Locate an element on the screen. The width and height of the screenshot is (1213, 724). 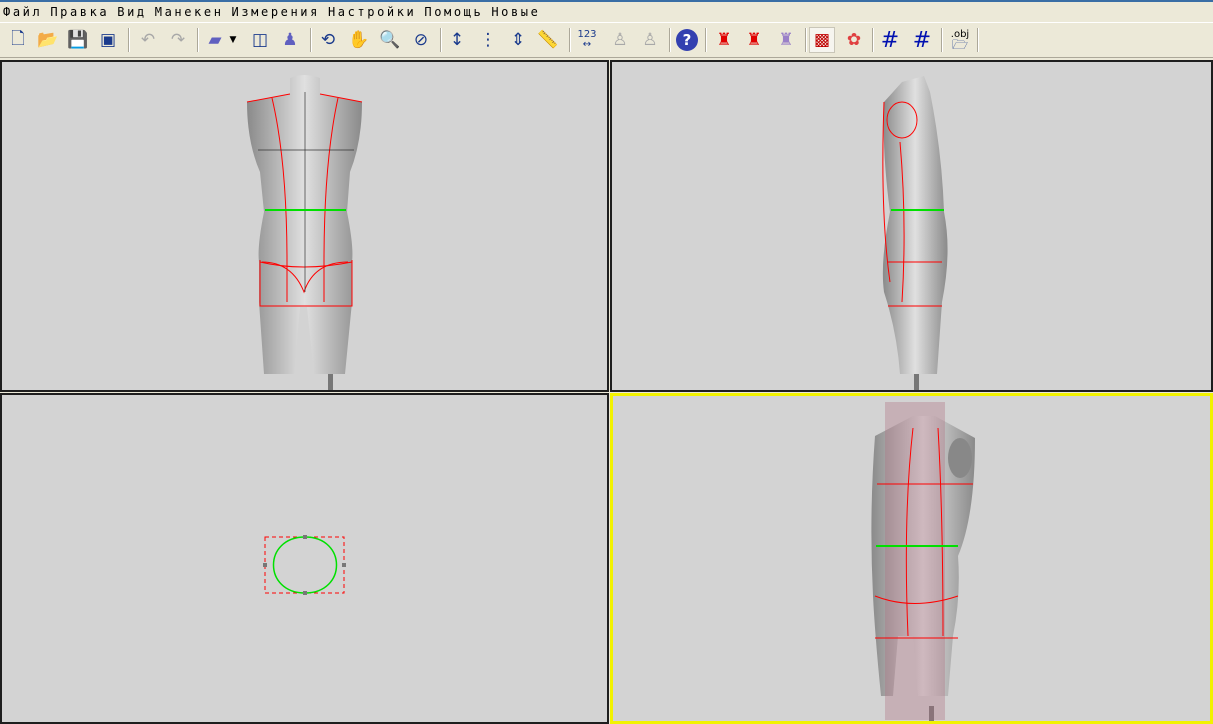
figure-height-icon: ♟ is located at coordinates (290, 40).